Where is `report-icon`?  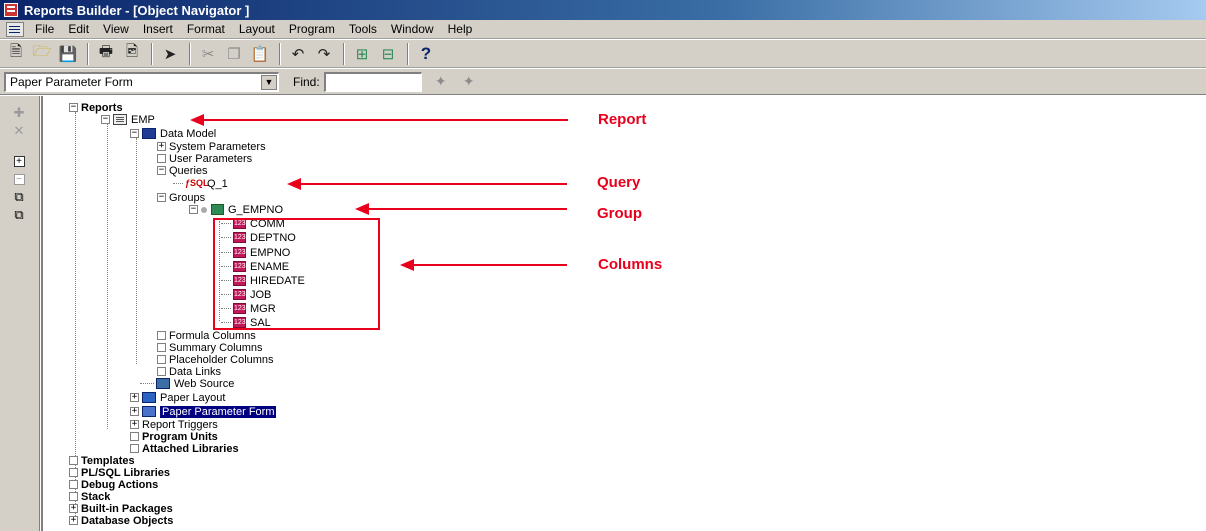 report-icon is located at coordinates (120, 119).